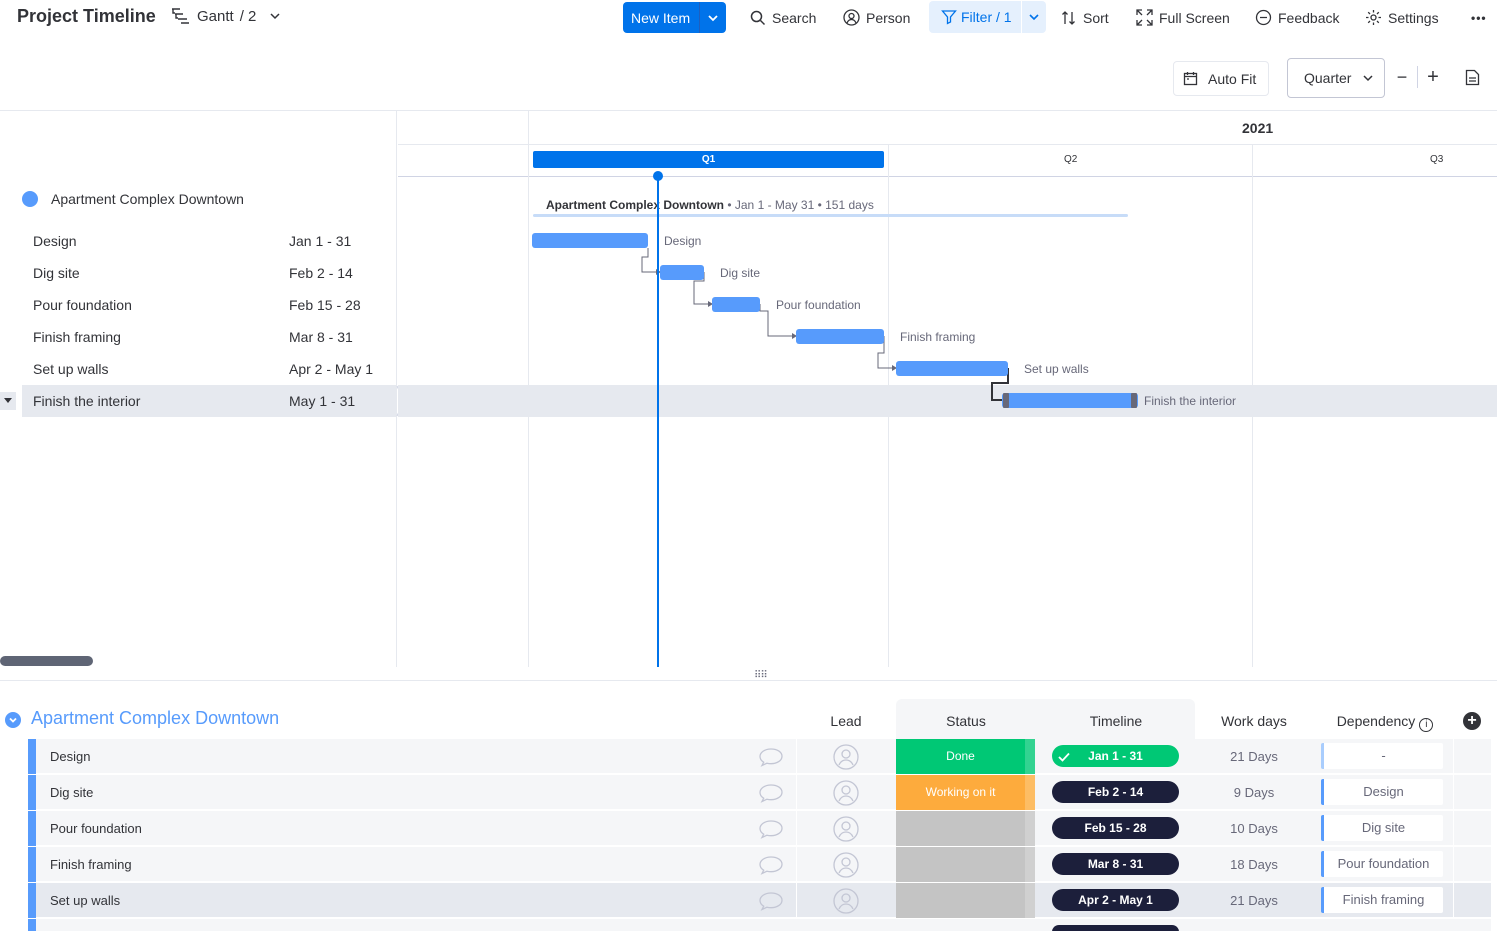  Describe the element at coordinates (96, 828) in the screenshot. I see `item-name: Pour foundation` at that location.